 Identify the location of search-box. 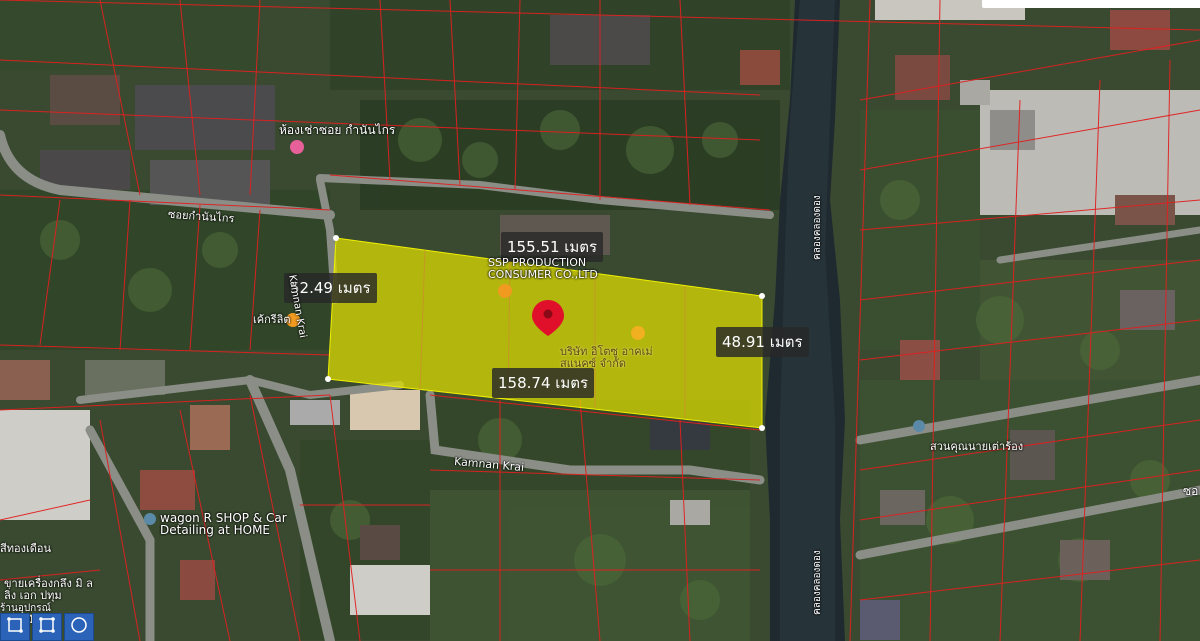
(1091, 4).